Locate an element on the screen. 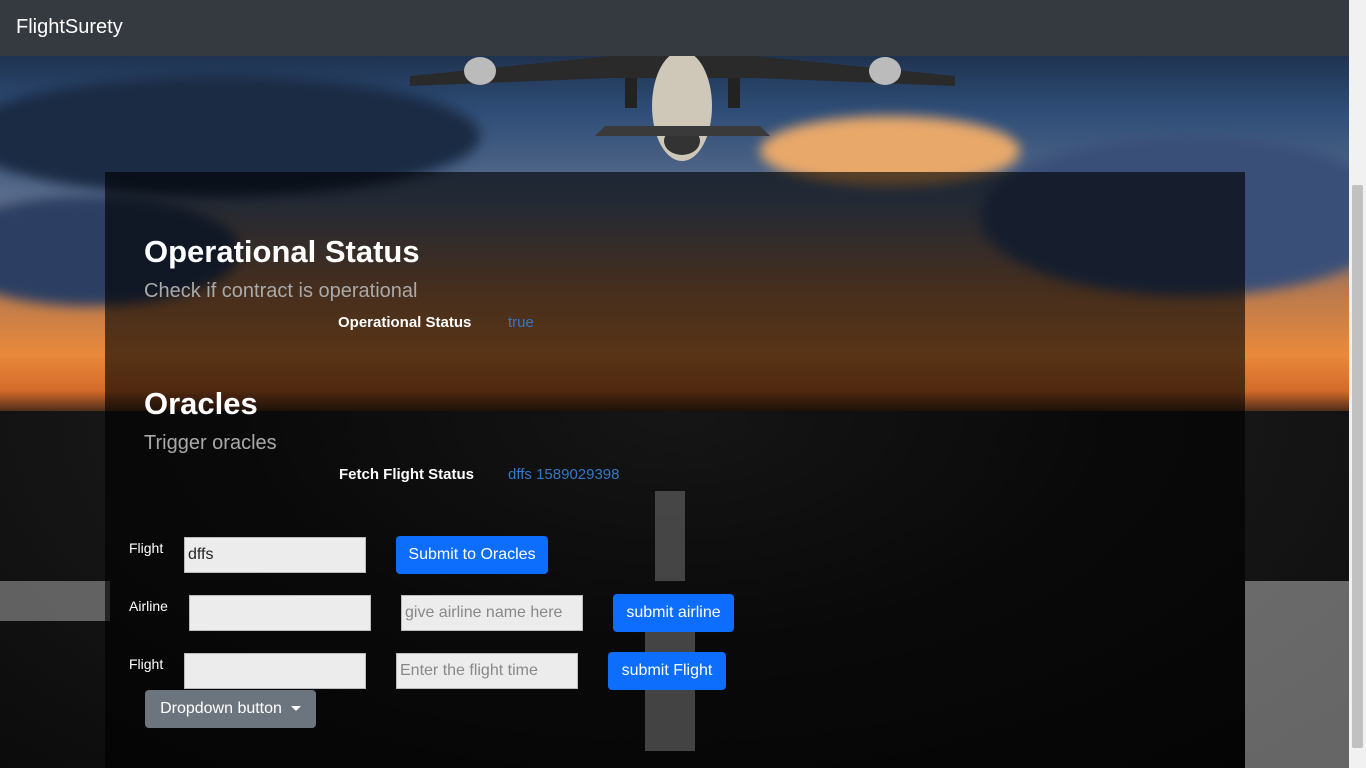 Image resolution: width=1366 pixels, height=768 pixels. navbar: FlightSurety is located at coordinates (674, 28).